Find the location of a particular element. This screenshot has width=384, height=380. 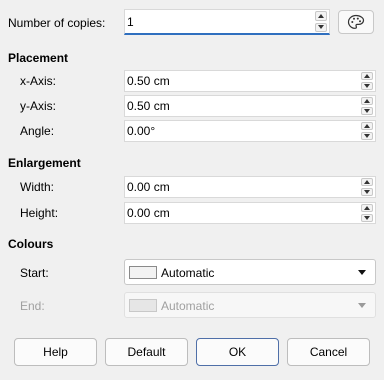

height-spinner is located at coordinates (367, 213).